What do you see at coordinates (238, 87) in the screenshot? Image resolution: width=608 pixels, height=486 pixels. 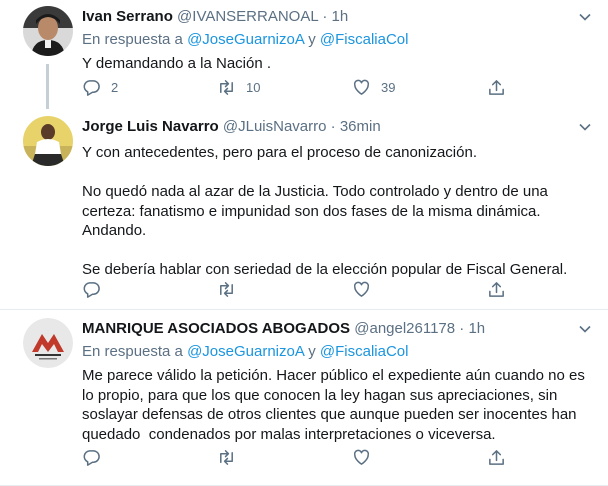 I see `retweet-button: 10` at bounding box center [238, 87].